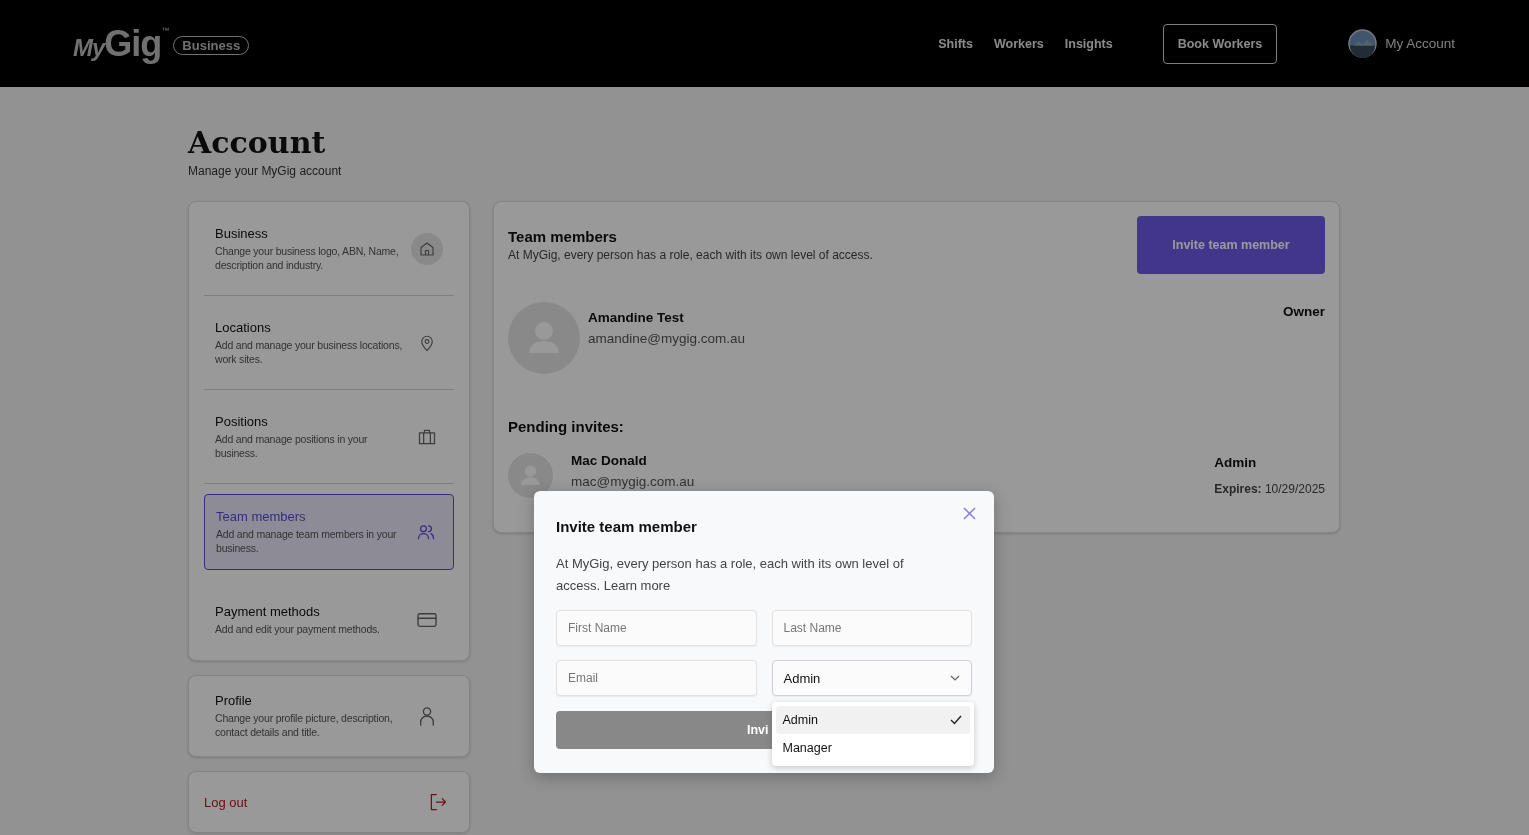 The width and height of the screenshot is (1529, 835). Describe the element at coordinates (242, 421) in the screenshot. I see `item-title: Positions` at that location.